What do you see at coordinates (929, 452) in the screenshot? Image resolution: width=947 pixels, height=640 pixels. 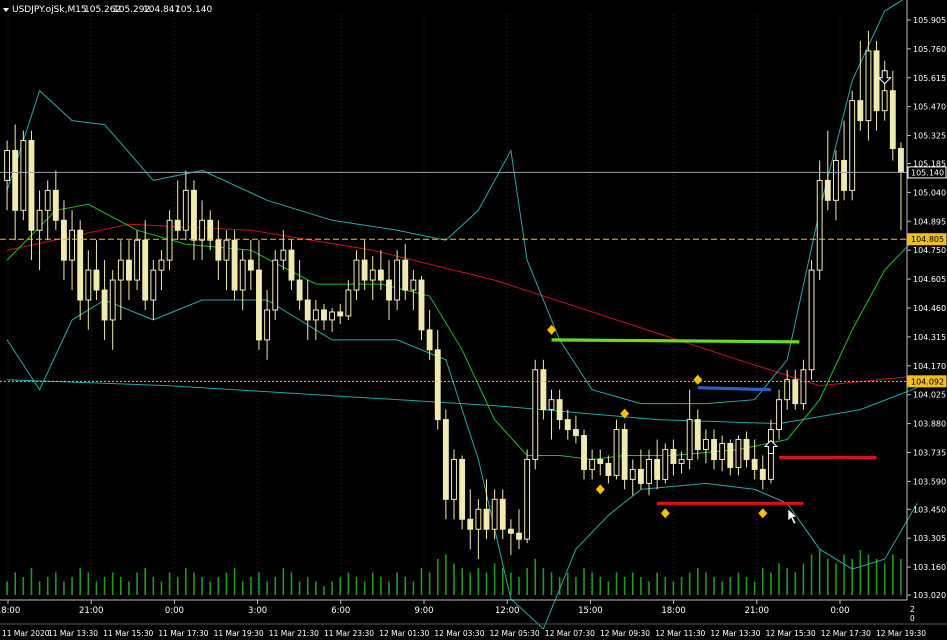 I see `price-tick-label: 103.735` at bounding box center [929, 452].